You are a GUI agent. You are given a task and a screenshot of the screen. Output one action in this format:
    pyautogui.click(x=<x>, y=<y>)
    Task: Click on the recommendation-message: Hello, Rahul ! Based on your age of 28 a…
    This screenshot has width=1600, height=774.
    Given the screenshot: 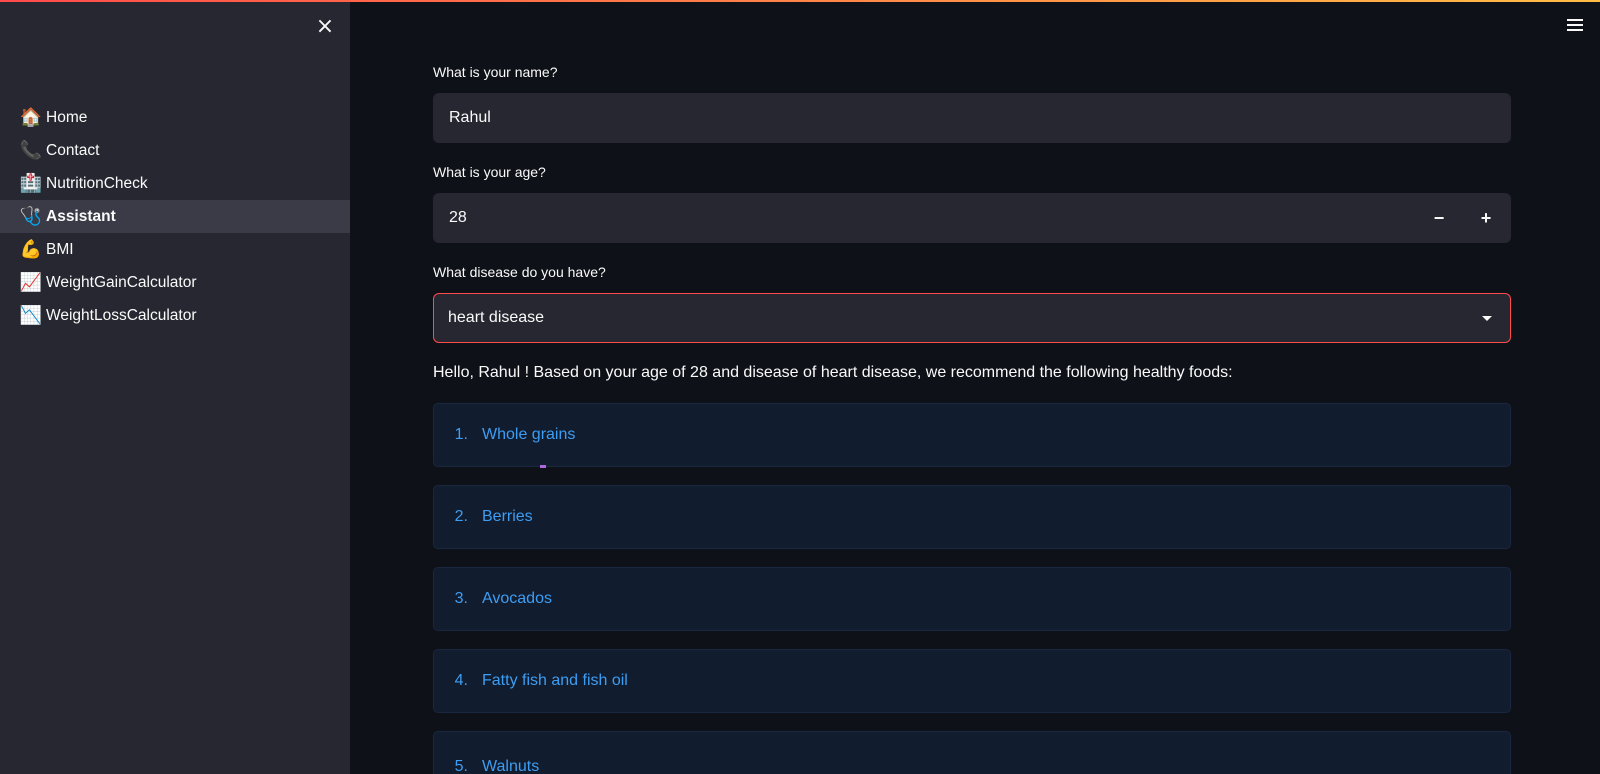 What is the action you would take?
    pyautogui.click(x=833, y=372)
    